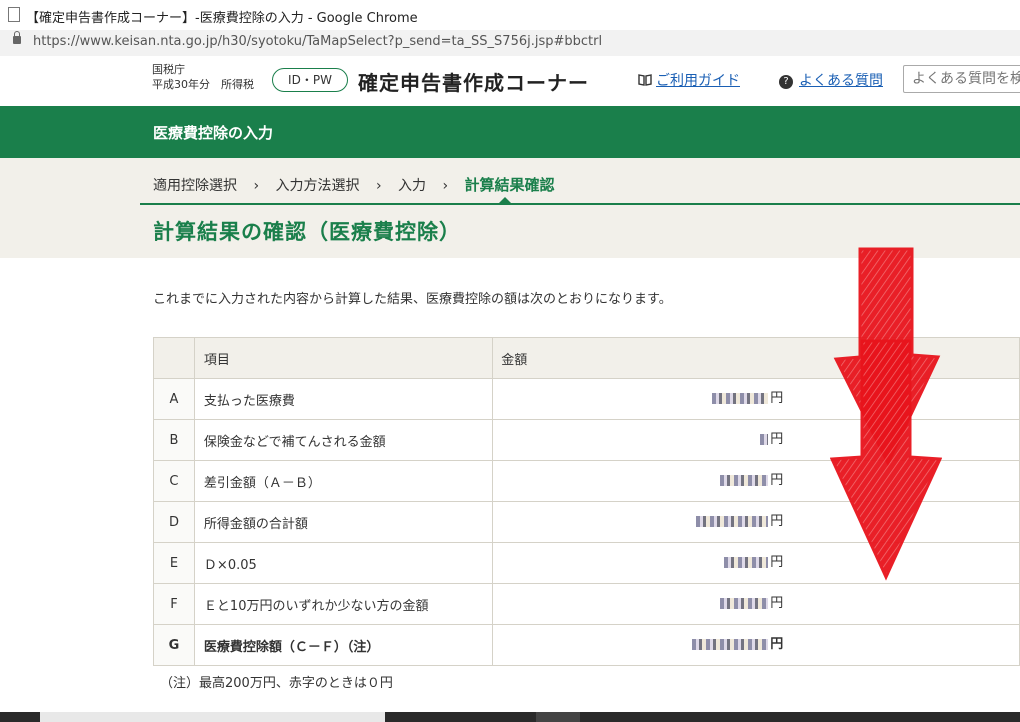  I want to click on row-key: D, so click(174, 522).